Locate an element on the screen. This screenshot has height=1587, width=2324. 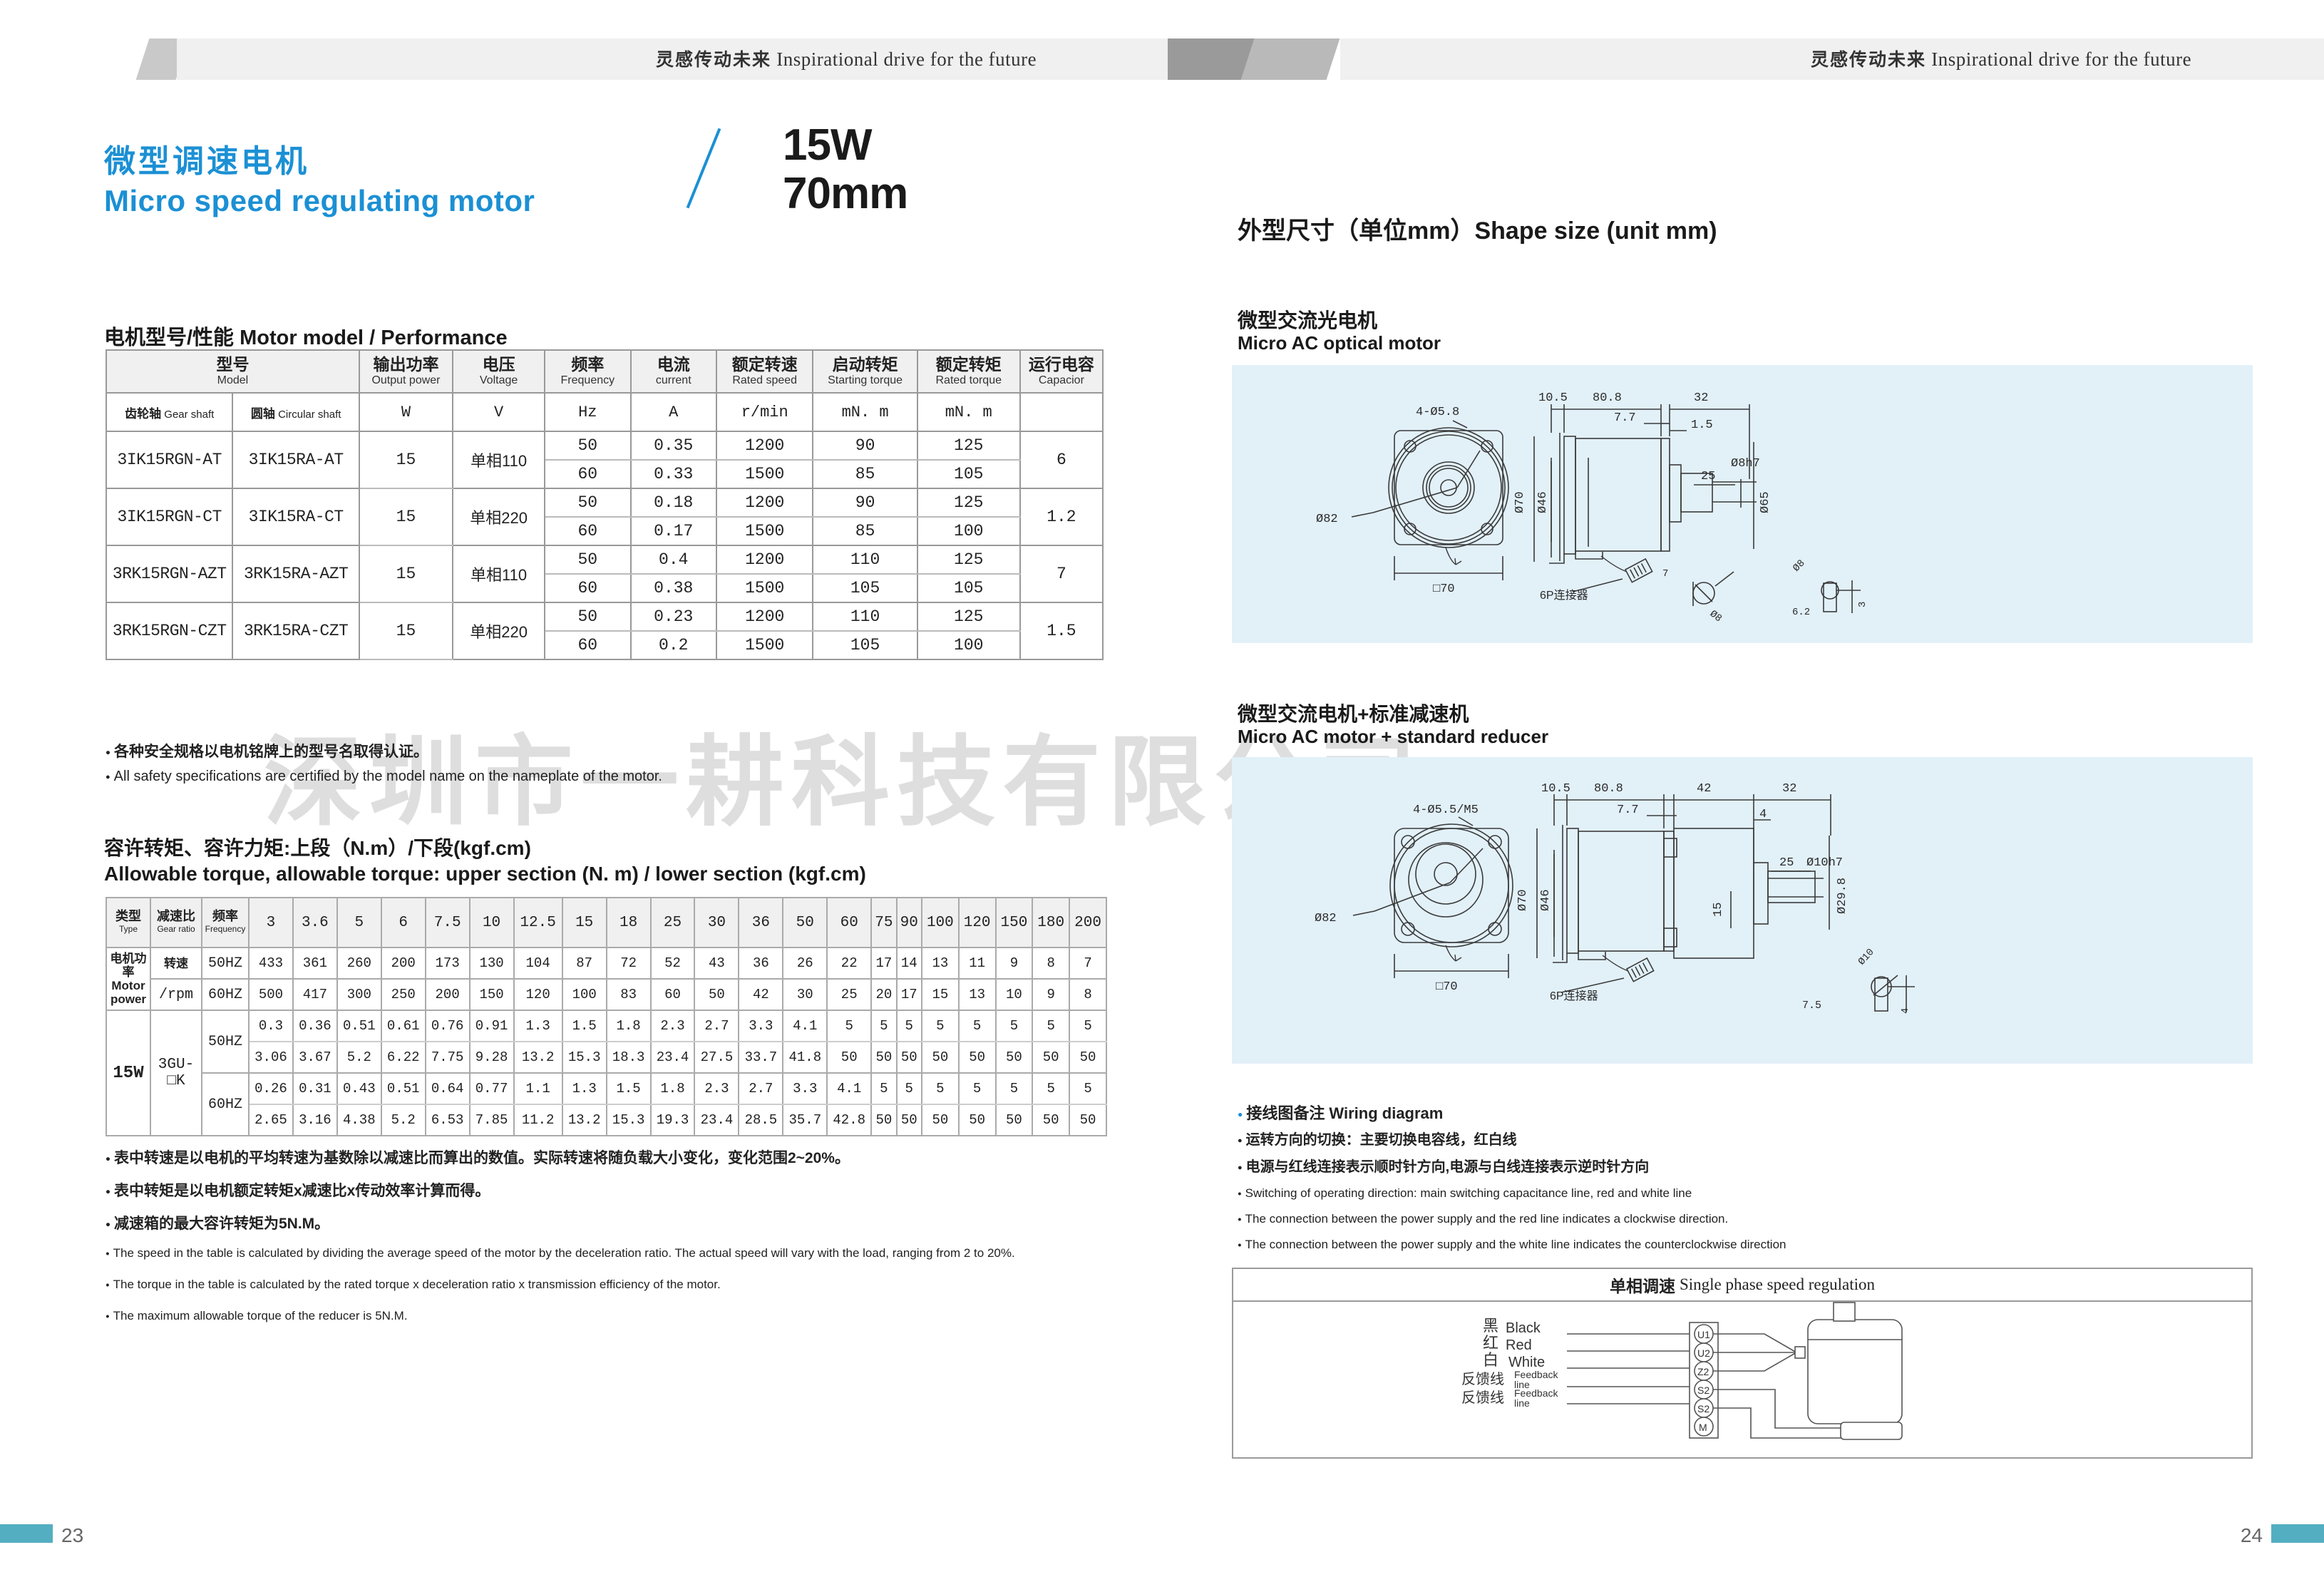
torque-upper: 0.64 is located at coordinates (448, 1088).